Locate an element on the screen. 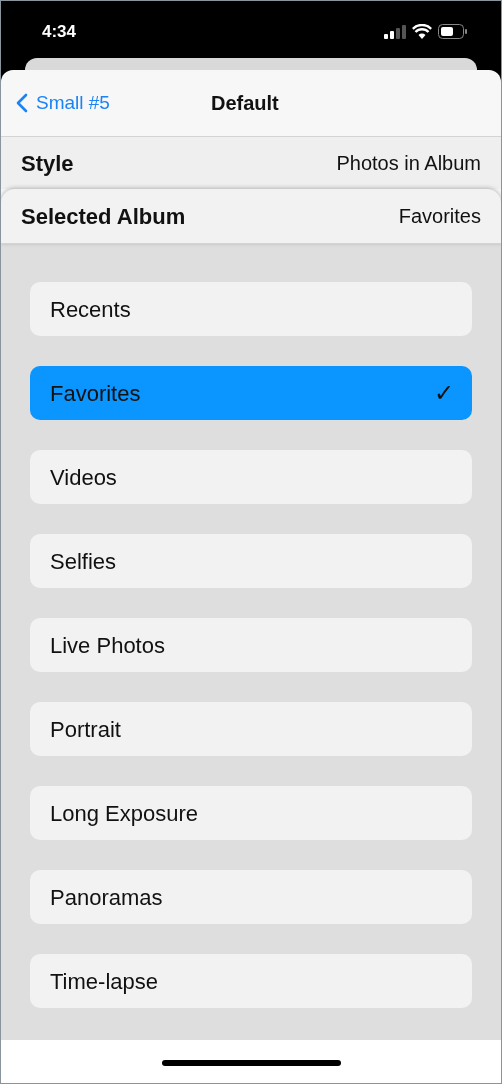 The image size is (502, 1084). album-value: Favorites is located at coordinates (439, 216).